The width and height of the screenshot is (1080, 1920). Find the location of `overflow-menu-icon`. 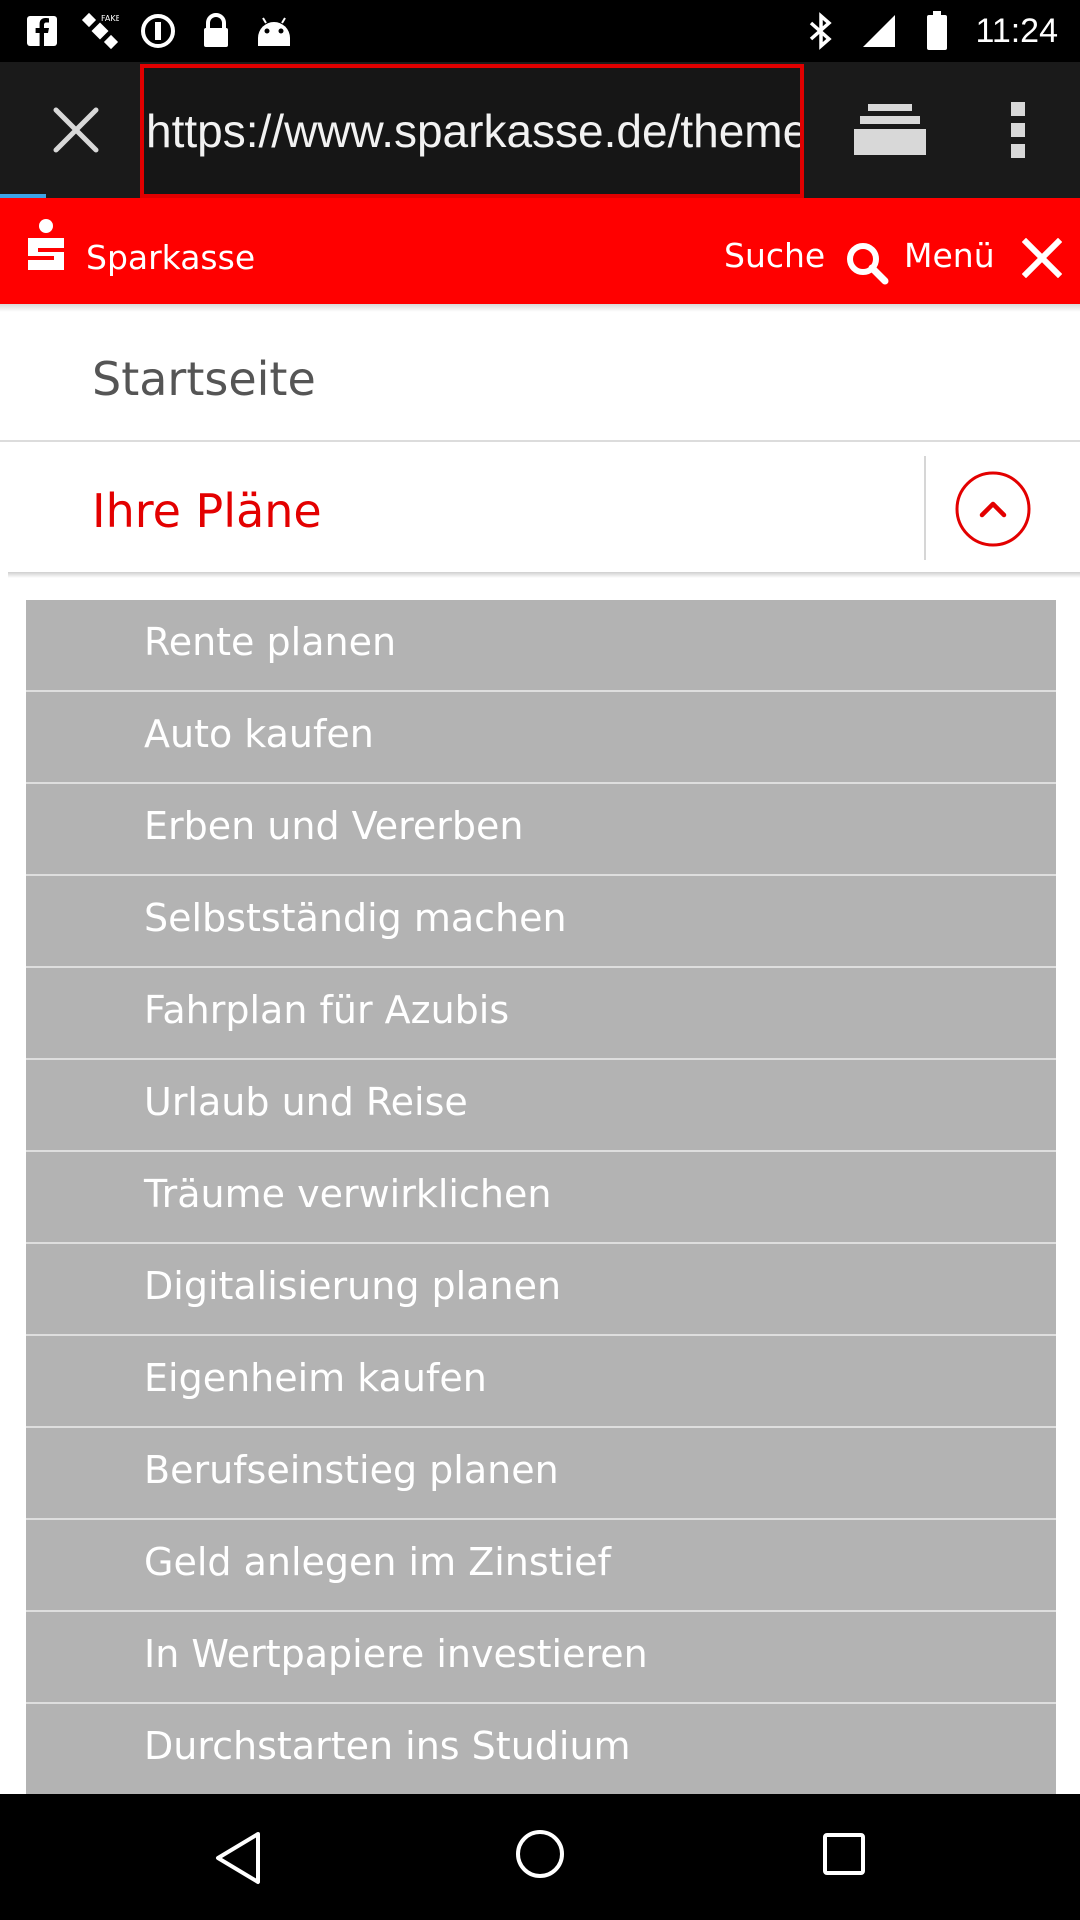

overflow-menu-icon is located at coordinates (1018, 130).